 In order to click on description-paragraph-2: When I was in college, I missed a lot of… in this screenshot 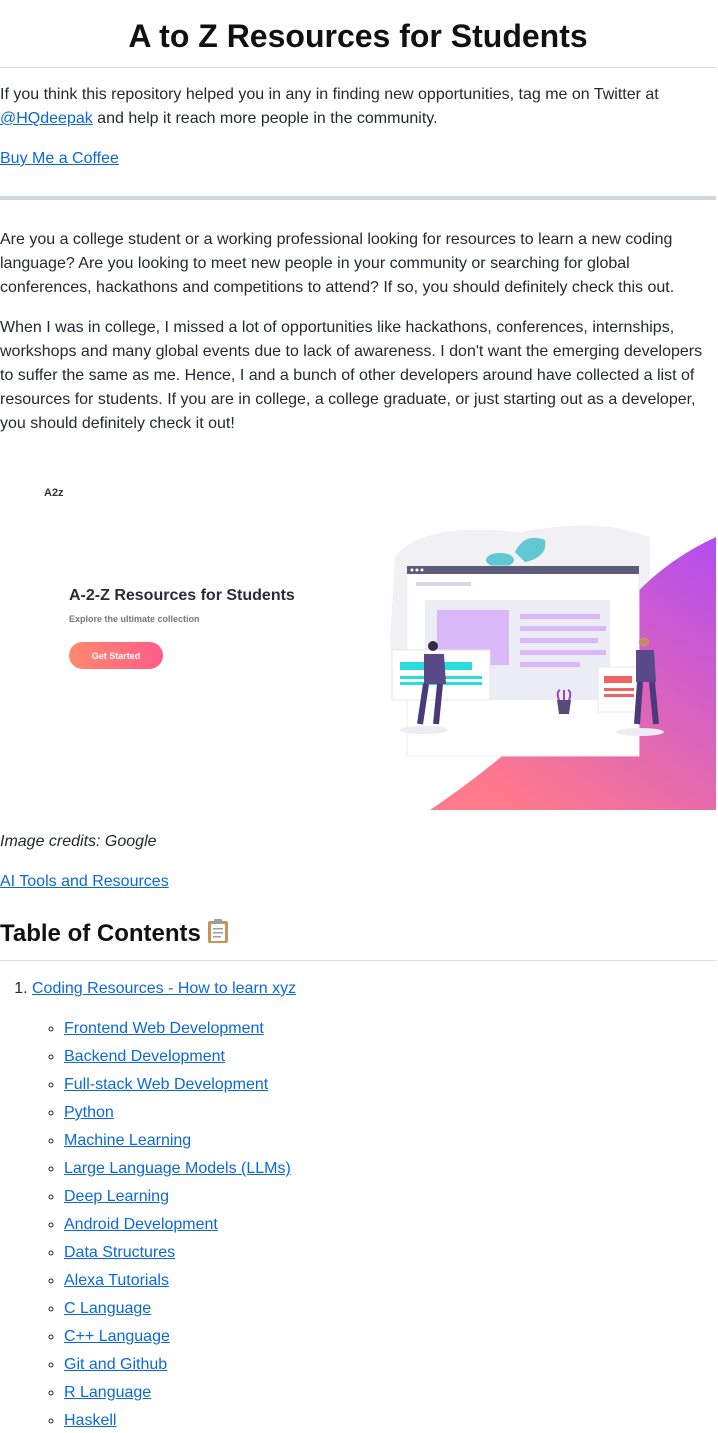, I will do `click(351, 375)`.